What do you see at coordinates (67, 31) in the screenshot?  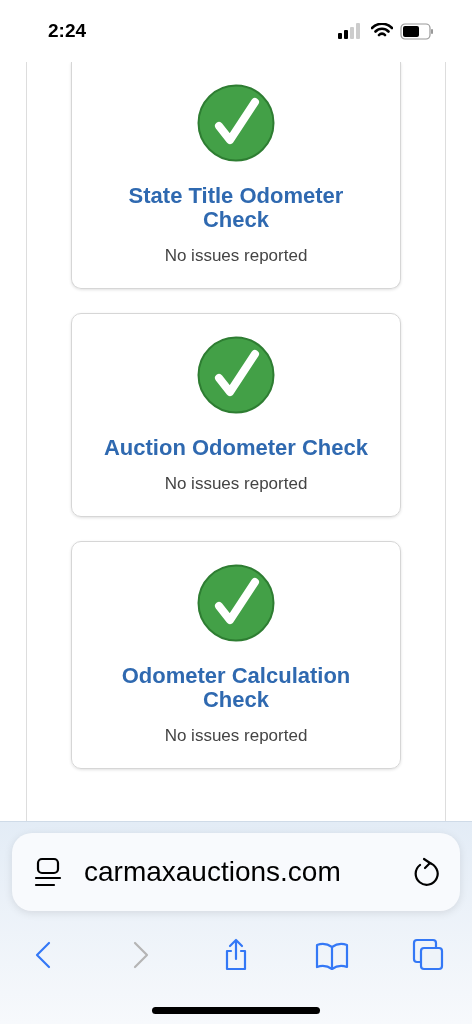 I see `status-time: 2:24` at bounding box center [67, 31].